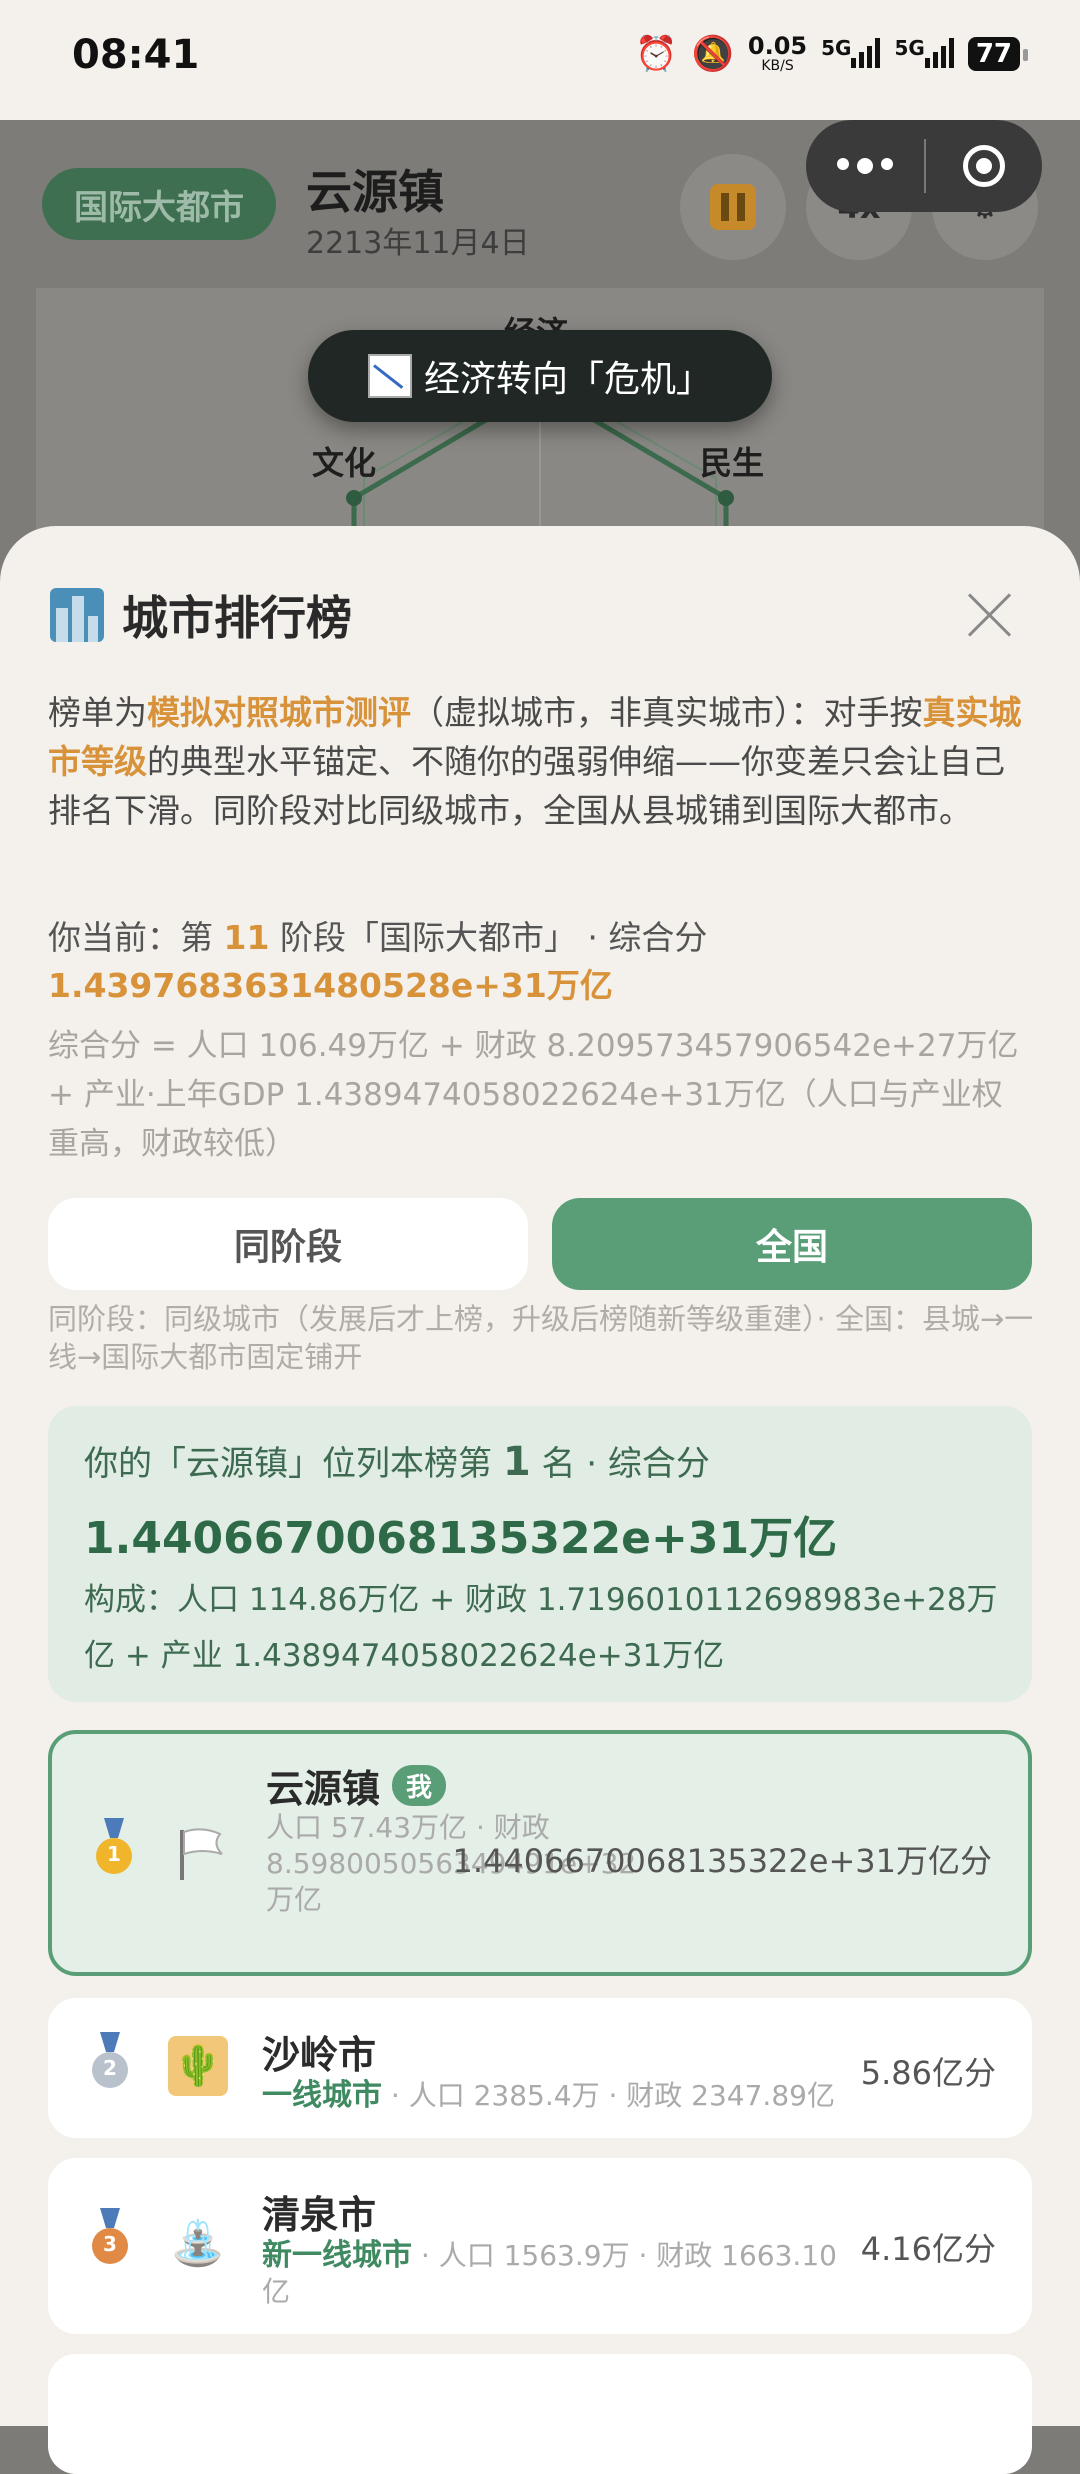 This screenshot has height=2474, width=1080. Describe the element at coordinates (202, 1854) in the screenshot. I see `white-flag-icon` at that location.